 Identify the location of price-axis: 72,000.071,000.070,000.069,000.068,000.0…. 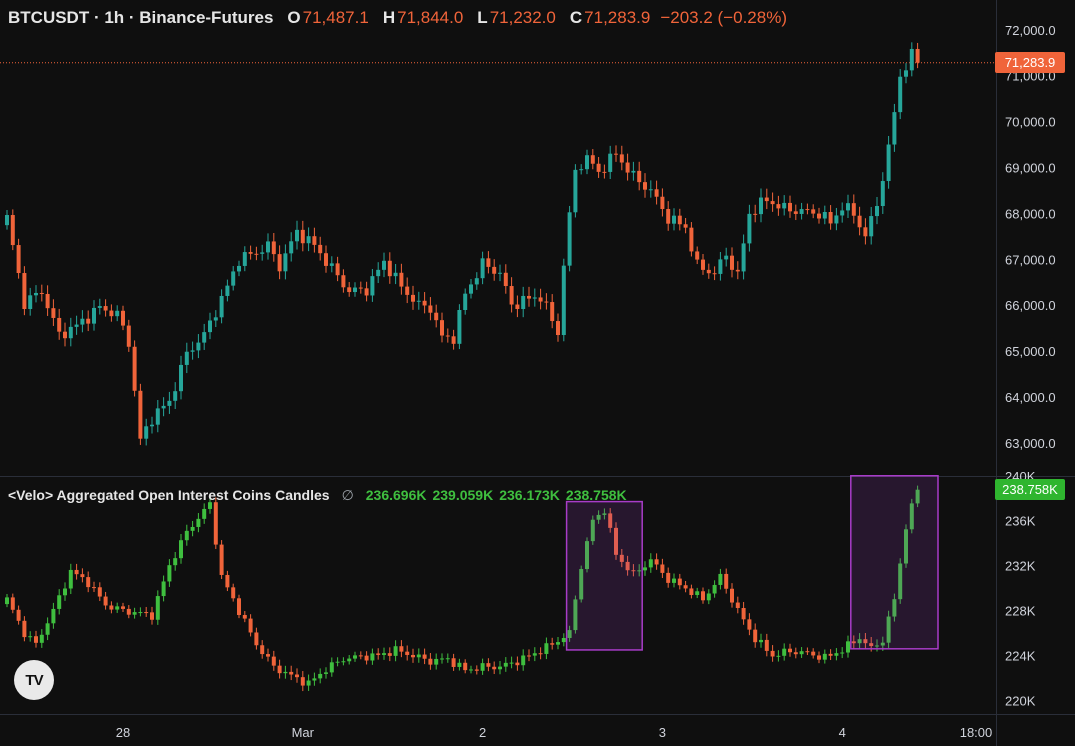
(1030, 237).